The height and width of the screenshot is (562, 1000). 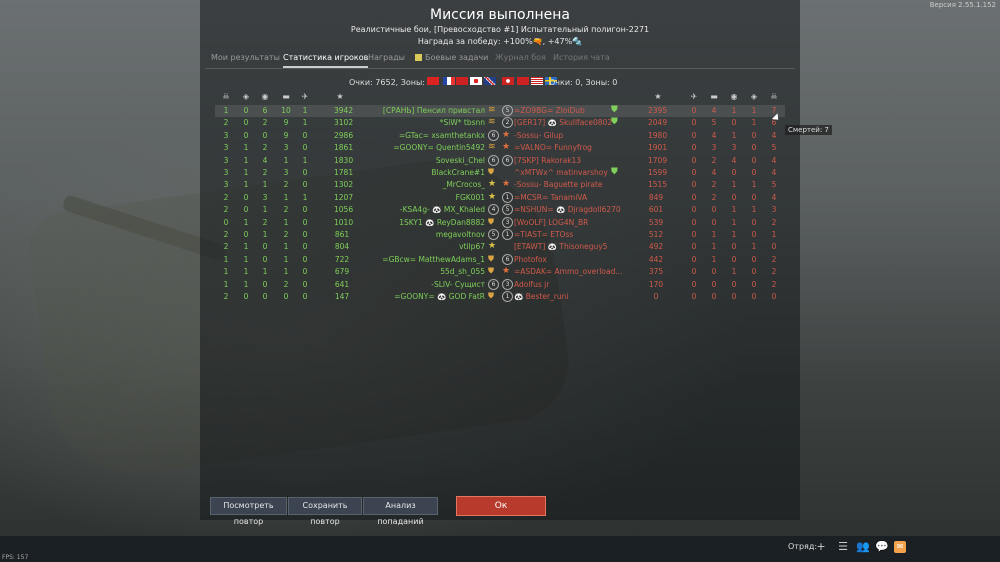 What do you see at coordinates (543, 234) in the screenshot?
I see `enemy-player-name: =TIAST= ETOss` at bounding box center [543, 234].